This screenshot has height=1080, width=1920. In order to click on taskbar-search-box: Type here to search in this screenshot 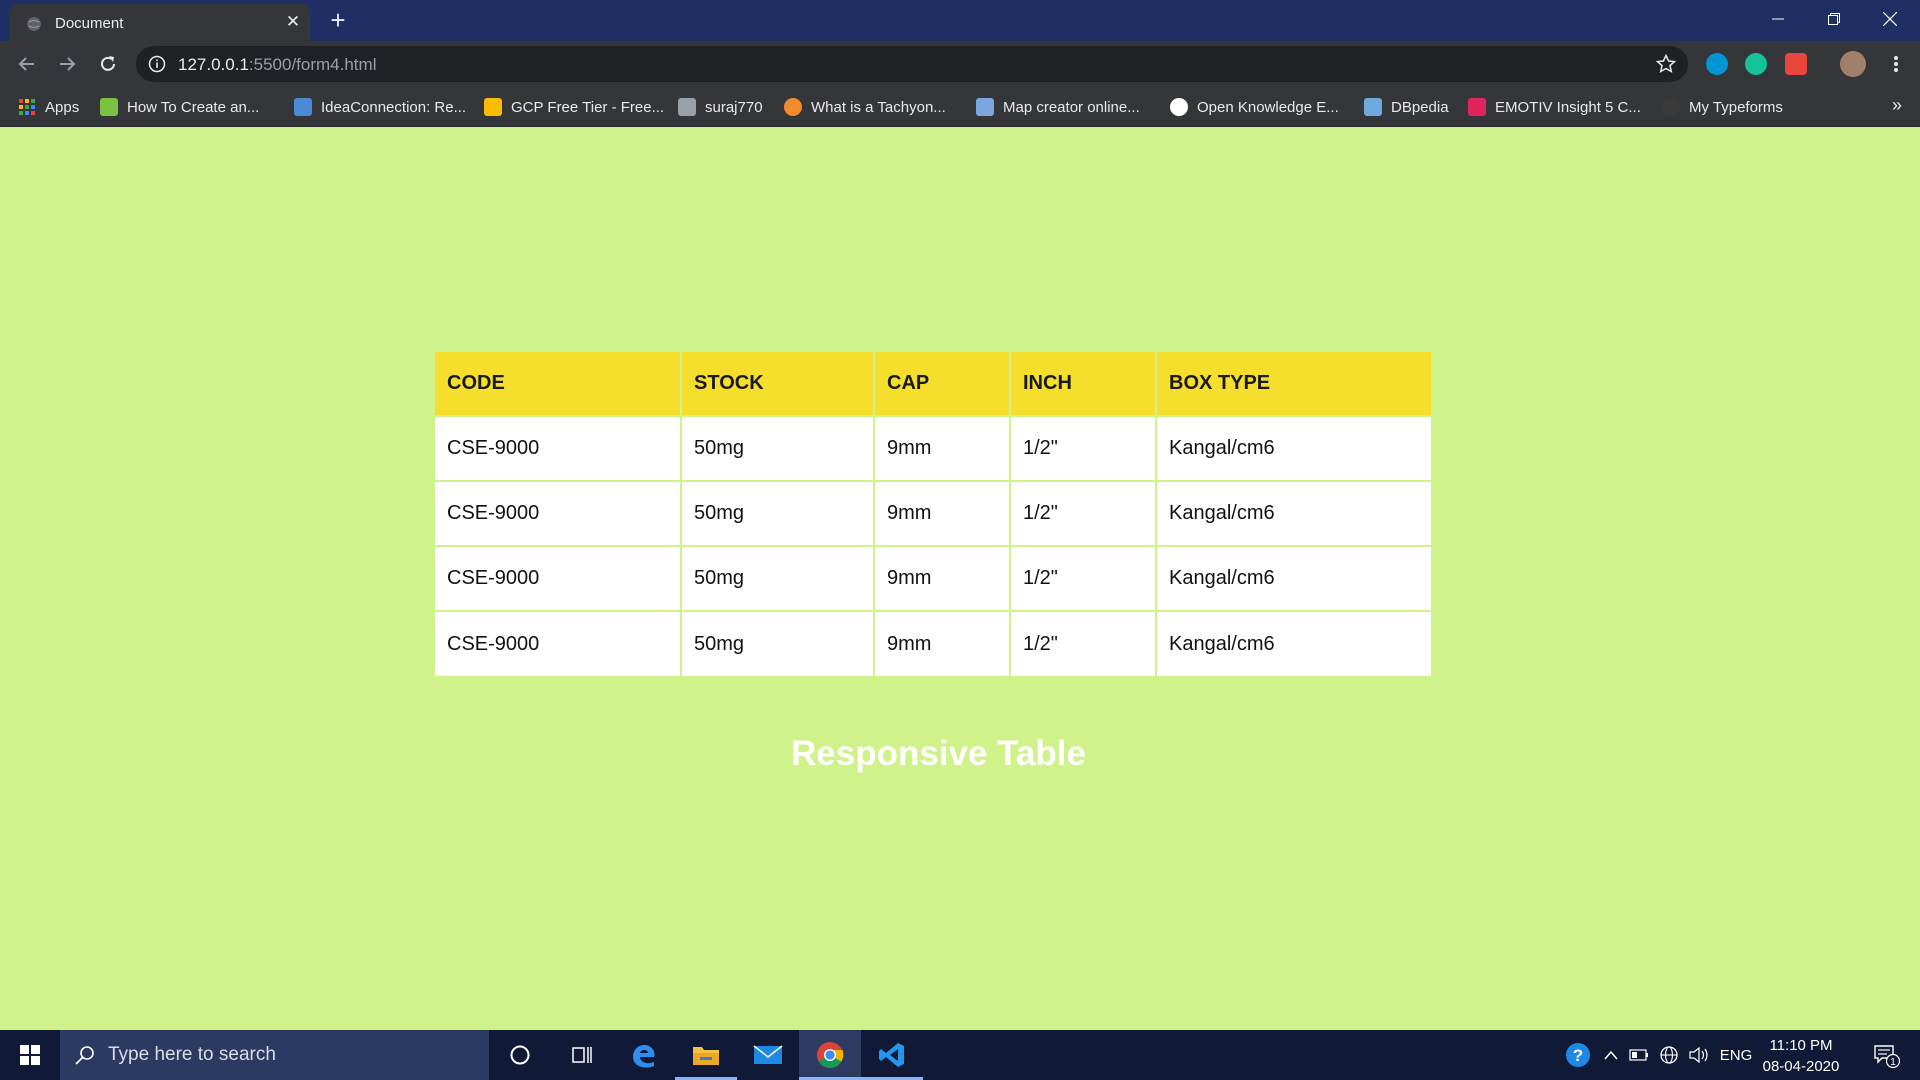, I will do `click(274, 1055)`.